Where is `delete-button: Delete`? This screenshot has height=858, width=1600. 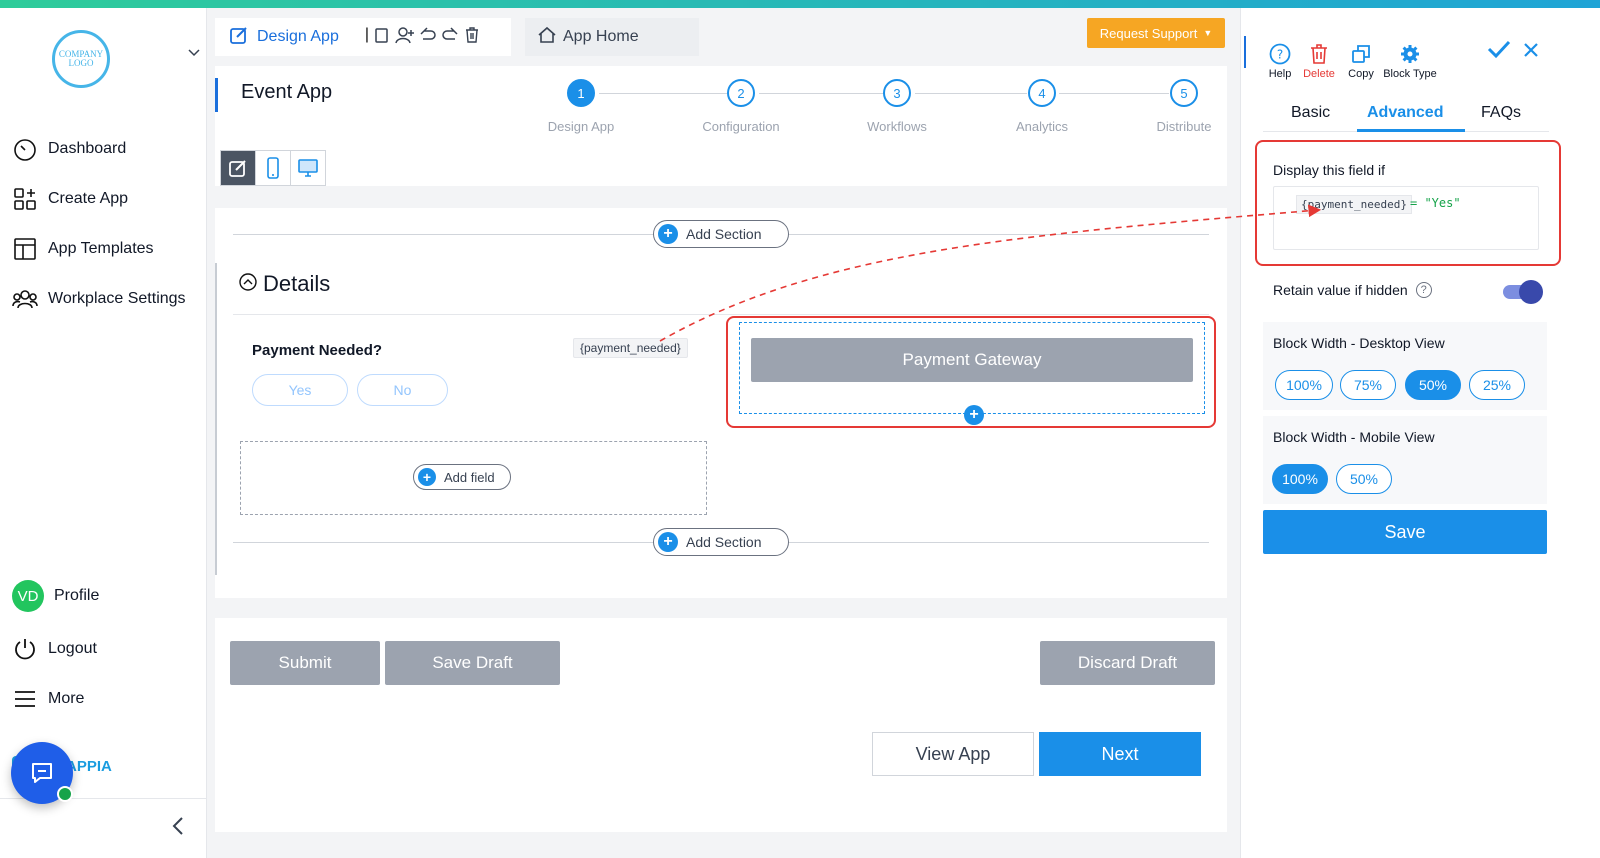 delete-button: Delete is located at coordinates (1319, 60).